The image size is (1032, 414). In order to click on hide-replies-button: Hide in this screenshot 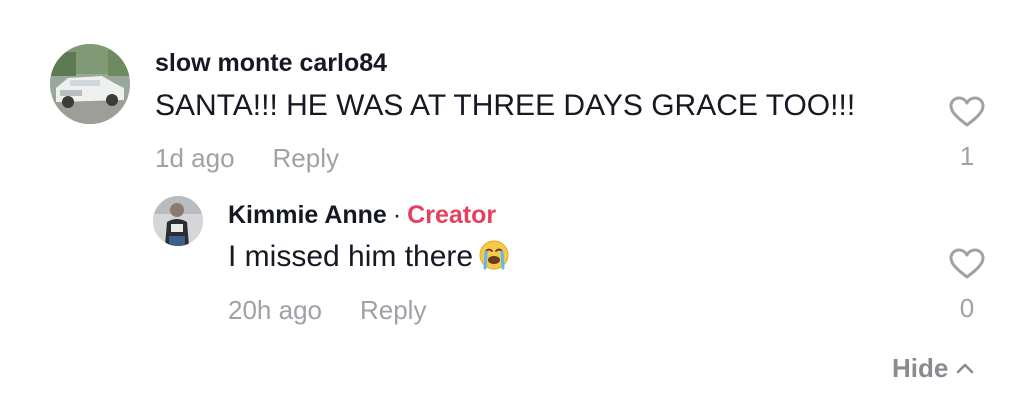, I will do `click(933, 367)`.